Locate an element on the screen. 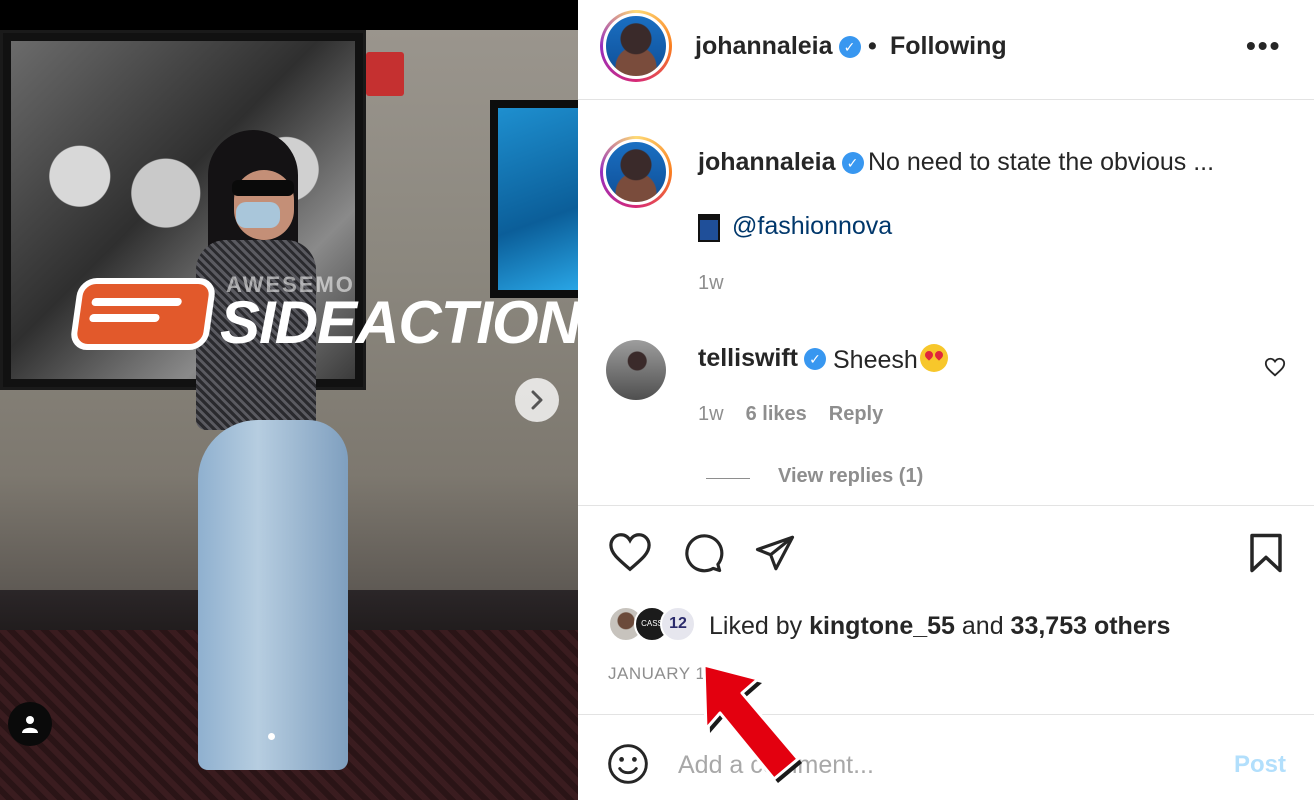 This screenshot has height=800, width=1314. commenter-username: telliswift ✓ is located at coordinates (762, 358).